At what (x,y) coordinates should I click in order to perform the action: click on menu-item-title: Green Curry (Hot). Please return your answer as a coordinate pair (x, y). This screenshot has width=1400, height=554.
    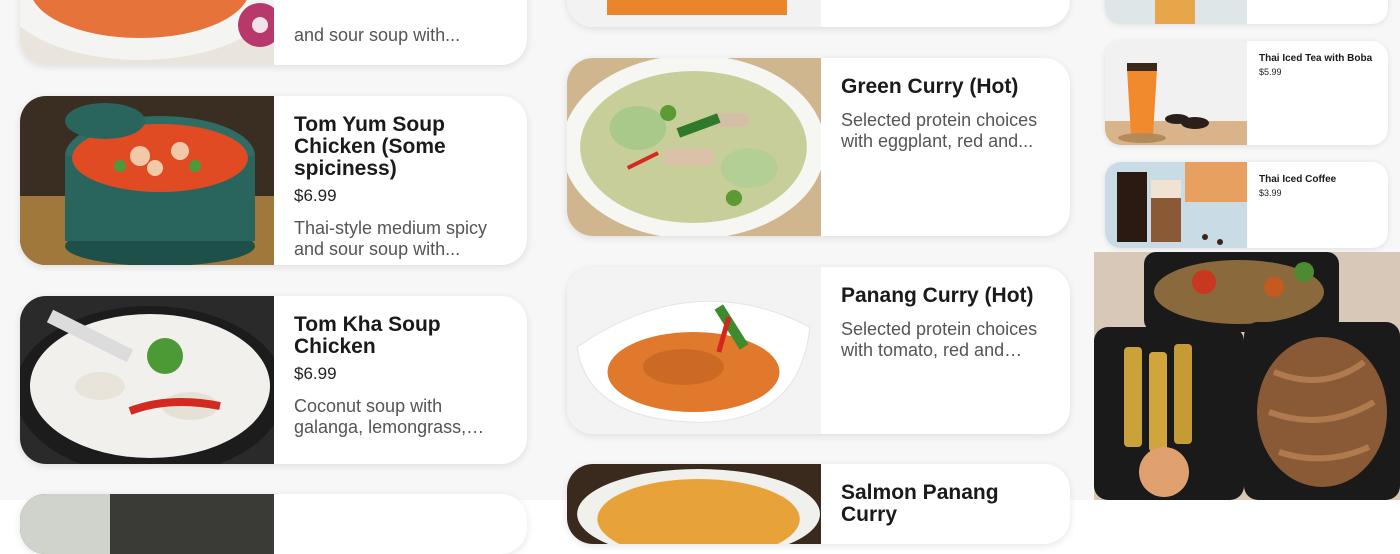
    Looking at the image, I should click on (930, 86).